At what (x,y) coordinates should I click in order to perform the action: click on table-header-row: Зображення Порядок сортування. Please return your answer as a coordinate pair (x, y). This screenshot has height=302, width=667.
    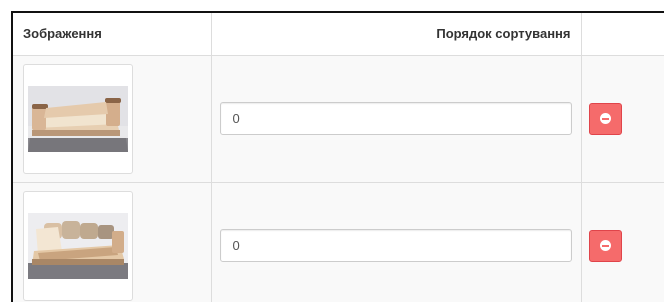
    Looking at the image, I should click on (338, 34).